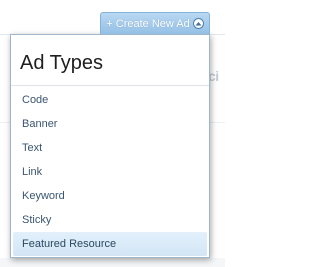  Describe the element at coordinates (110, 124) in the screenshot. I see `menu-item-banner: Banner` at that location.